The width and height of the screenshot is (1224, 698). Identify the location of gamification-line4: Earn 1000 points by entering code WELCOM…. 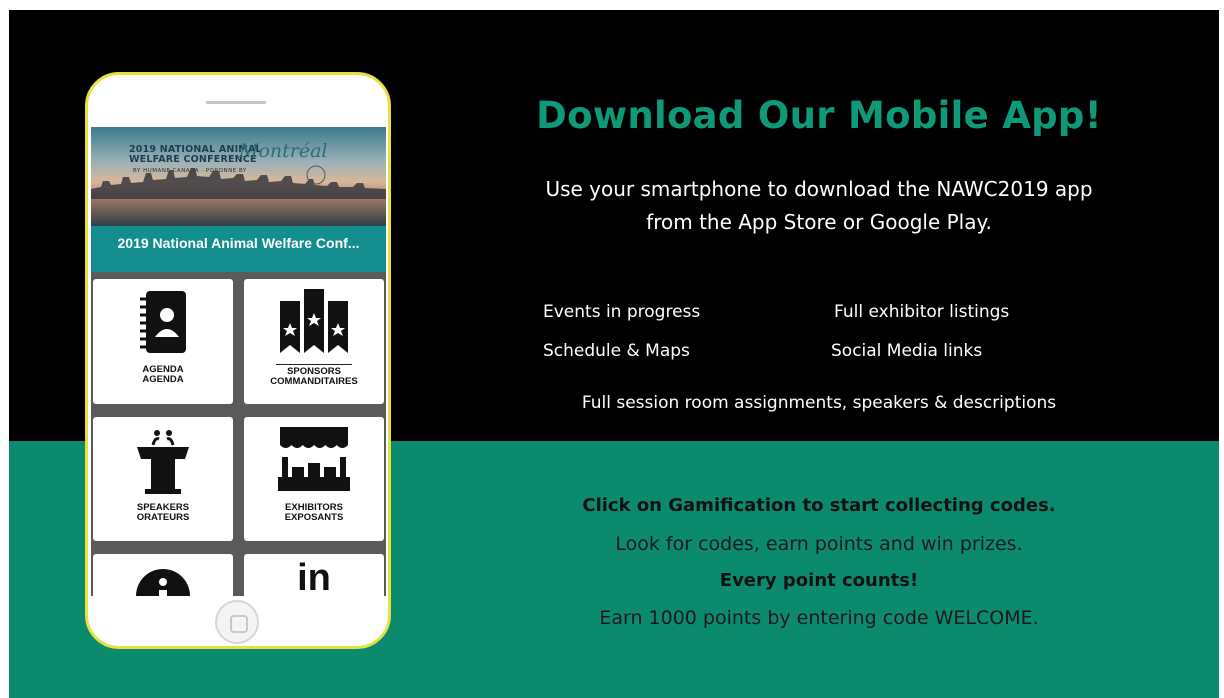
(819, 618).